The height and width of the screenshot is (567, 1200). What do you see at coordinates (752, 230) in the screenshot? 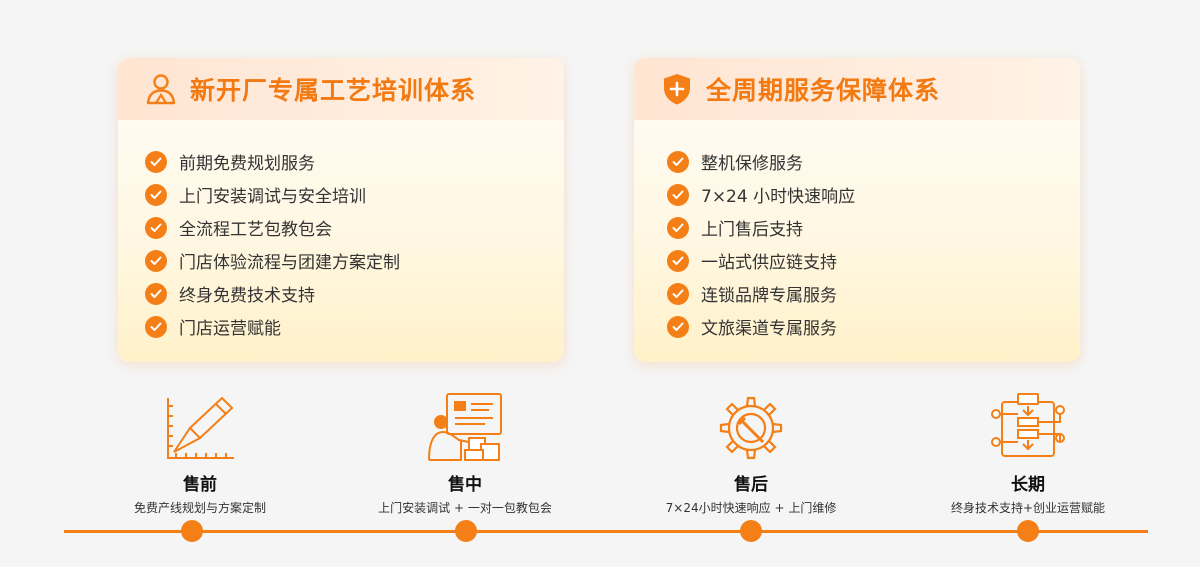
I see `list-item-label: 上门售后支持` at bounding box center [752, 230].